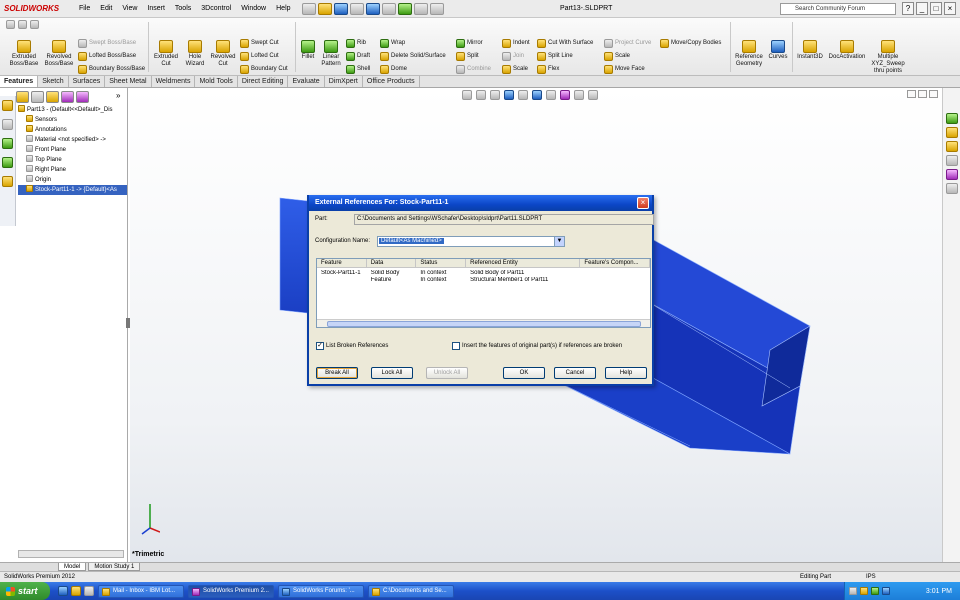 Image resolution: width=960 pixels, height=600 pixels. Describe the element at coordinates (617, 56) in the screenshot. I see `scale-b-button: Scale` at that location.